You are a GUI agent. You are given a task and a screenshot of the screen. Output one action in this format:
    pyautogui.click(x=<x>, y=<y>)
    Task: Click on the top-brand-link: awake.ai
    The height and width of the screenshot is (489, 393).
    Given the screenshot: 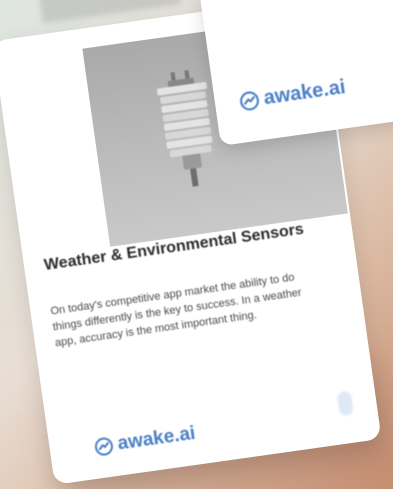 What is the action you would take?
    pyautogui.click(x=292, y=95)
    